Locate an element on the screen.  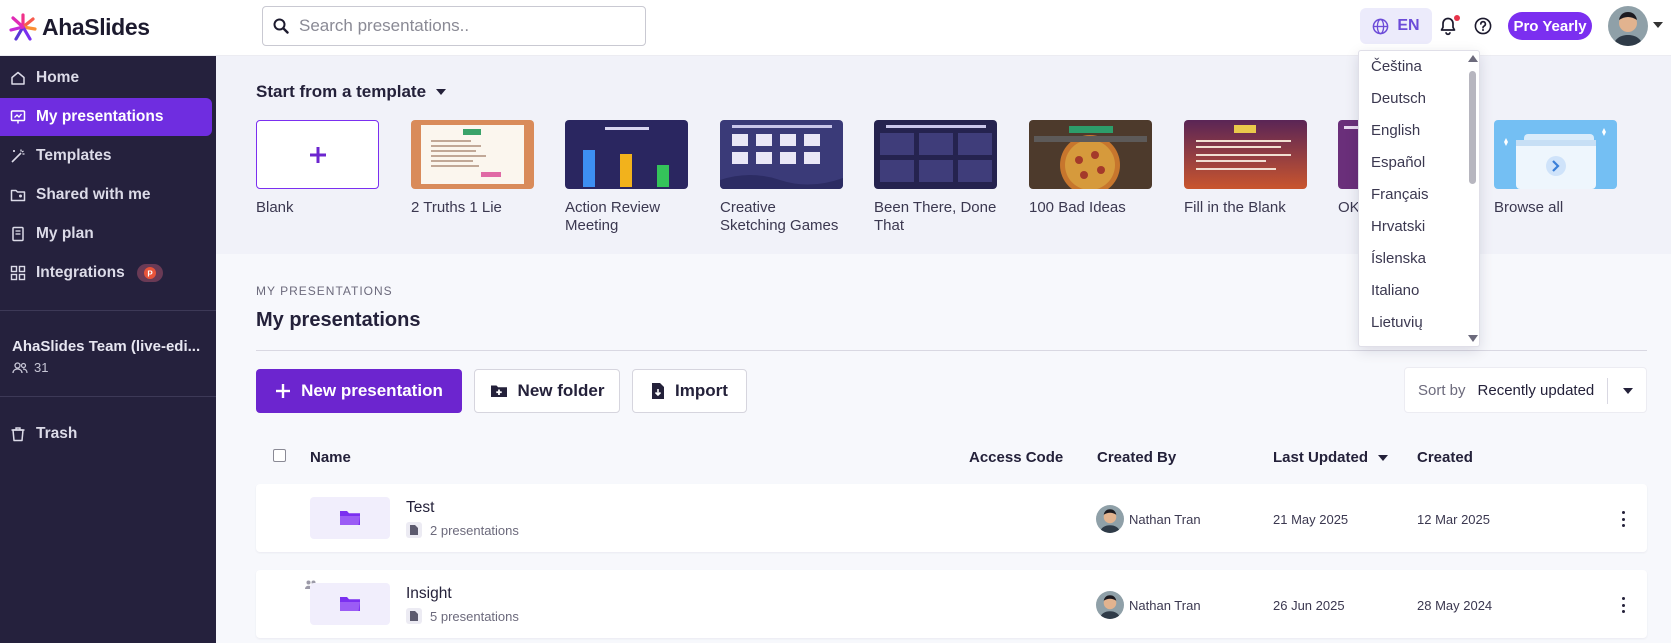
template-card-blank: Blank is located at coordinates (317, 168).